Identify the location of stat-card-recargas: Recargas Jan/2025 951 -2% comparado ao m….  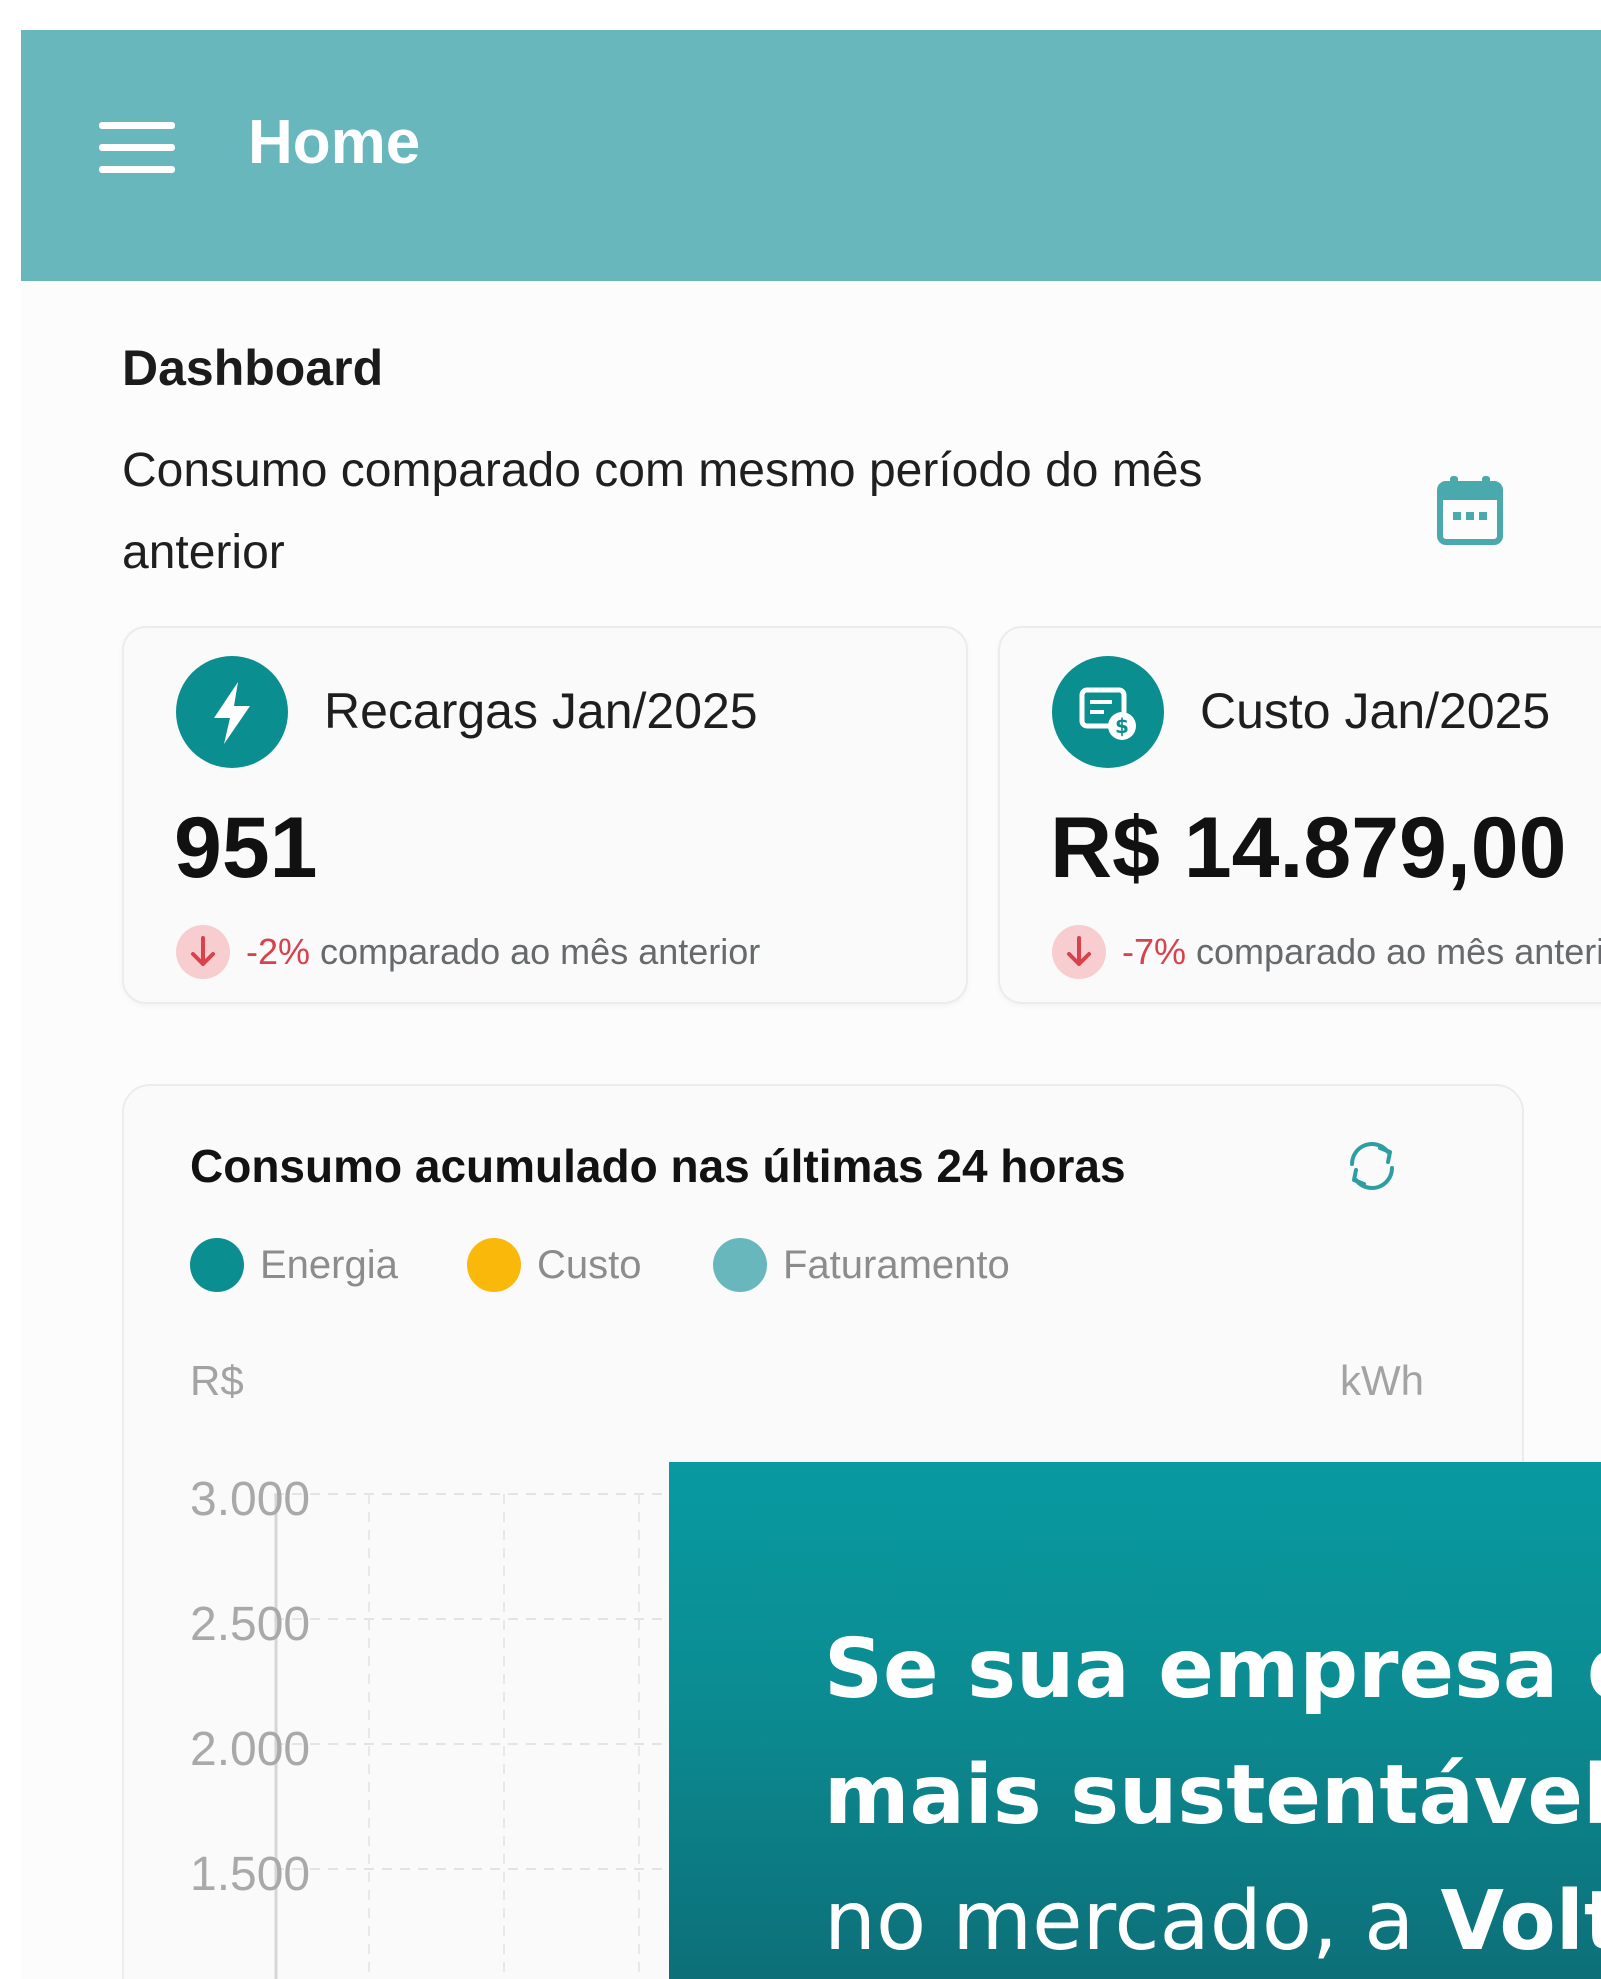
(545, 815).